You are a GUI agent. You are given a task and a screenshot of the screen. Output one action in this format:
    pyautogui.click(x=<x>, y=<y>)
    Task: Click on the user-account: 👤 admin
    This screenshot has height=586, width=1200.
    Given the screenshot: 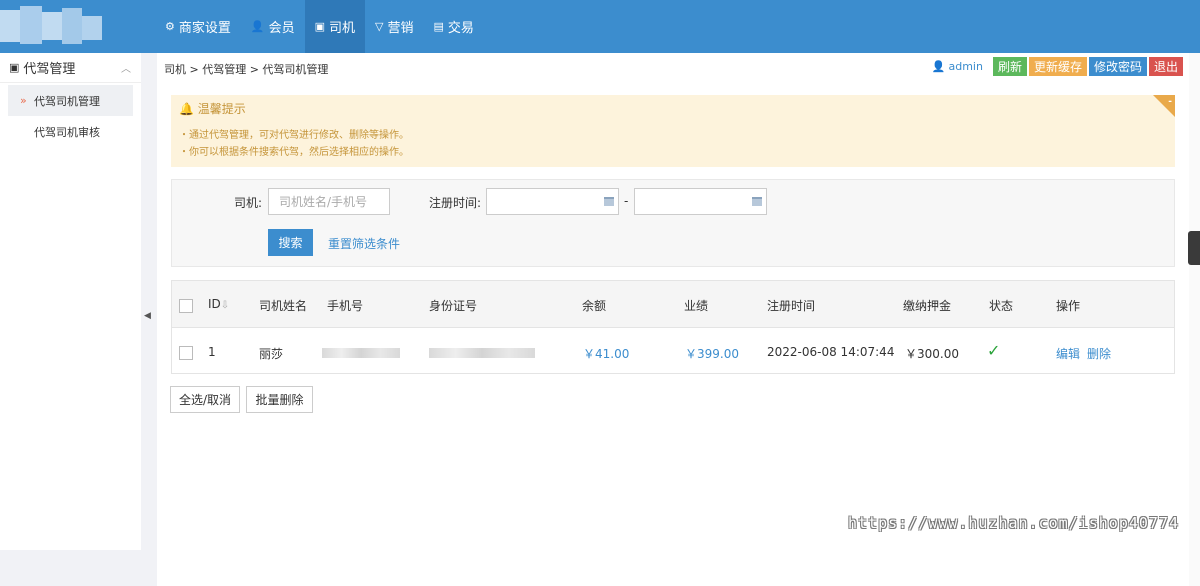 What is the action you would take?
    pyautogui.click(x=957, y=66)
    